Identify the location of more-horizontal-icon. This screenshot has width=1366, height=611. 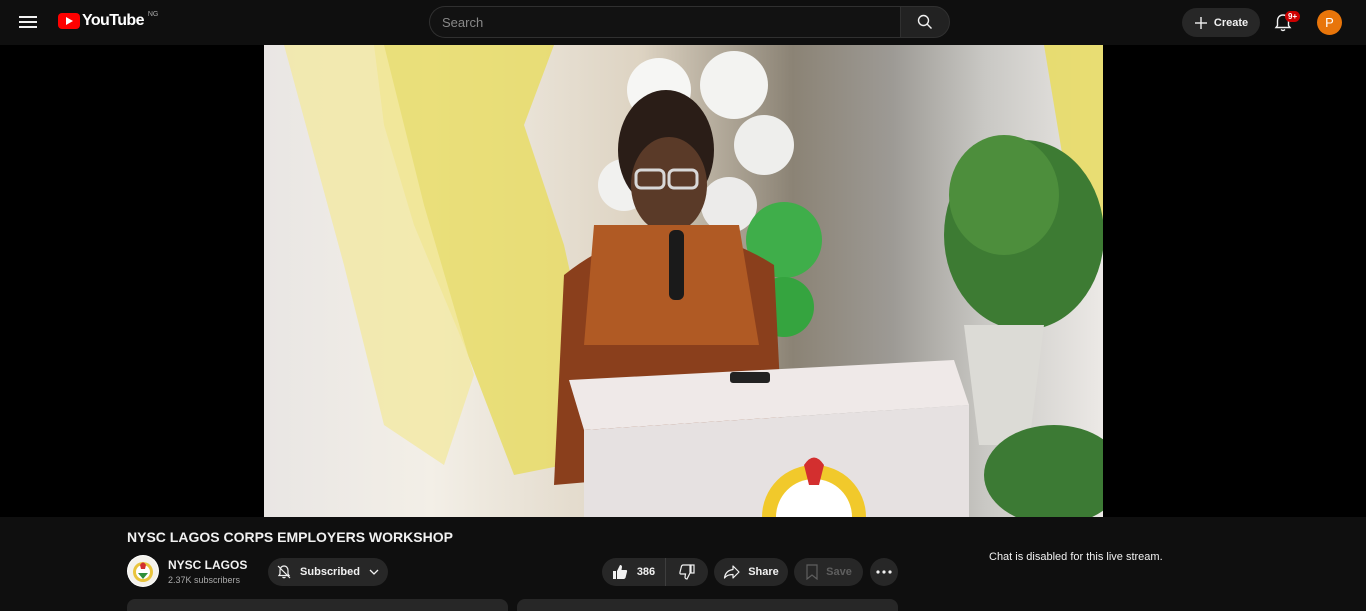
(884, 572).